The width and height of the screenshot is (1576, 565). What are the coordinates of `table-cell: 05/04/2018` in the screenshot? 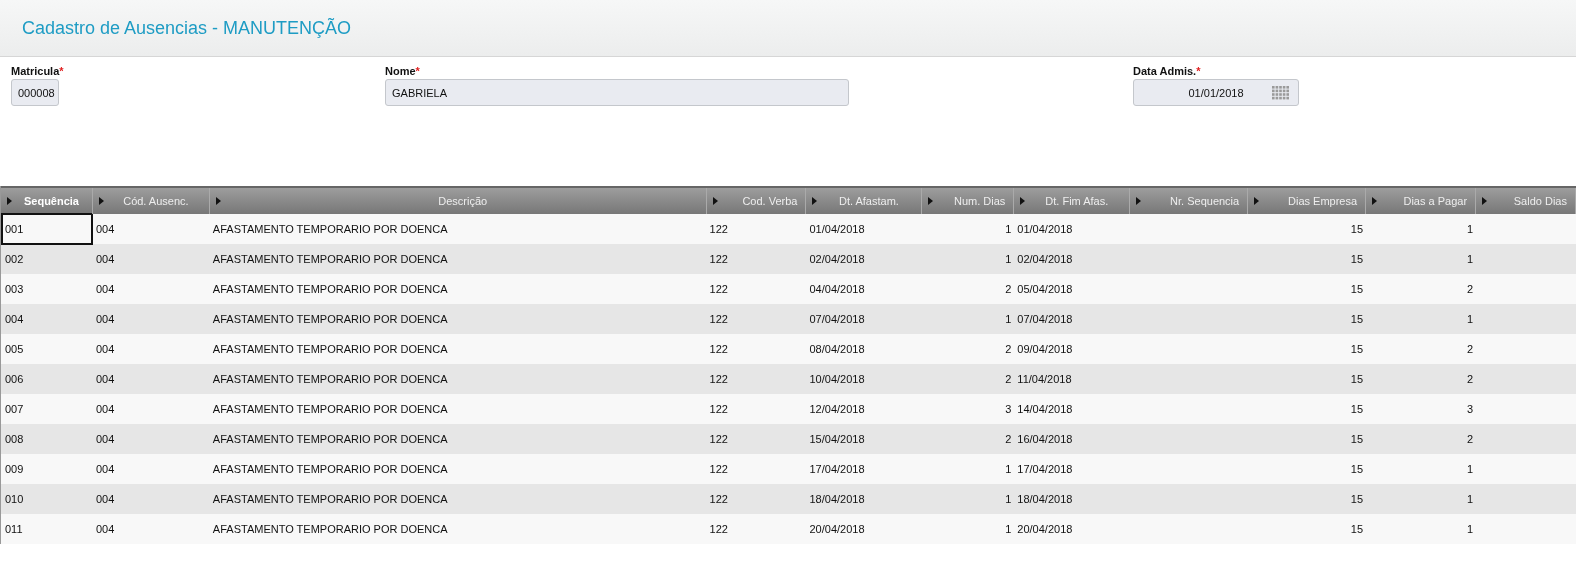 It's located at (1045, 289).